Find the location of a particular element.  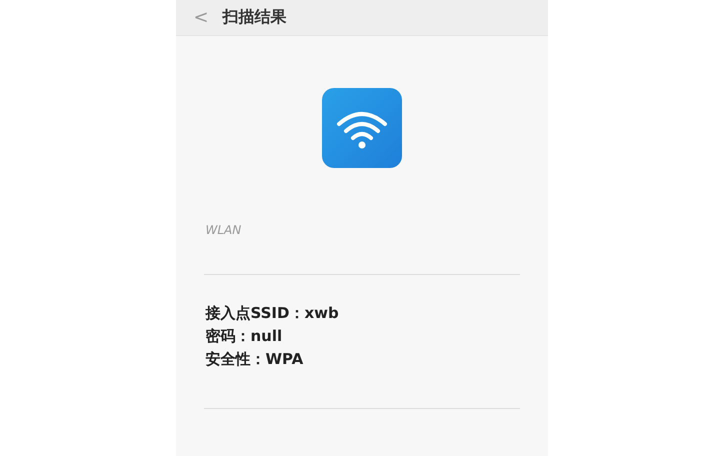

detail-text: 密码：null is located at coordinates (245, 336).